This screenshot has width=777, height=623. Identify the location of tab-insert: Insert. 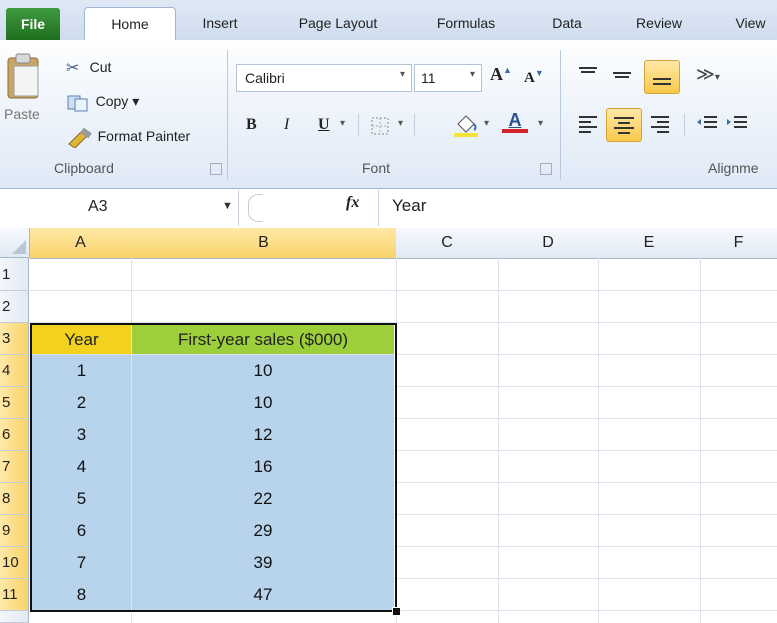
(220, 24).